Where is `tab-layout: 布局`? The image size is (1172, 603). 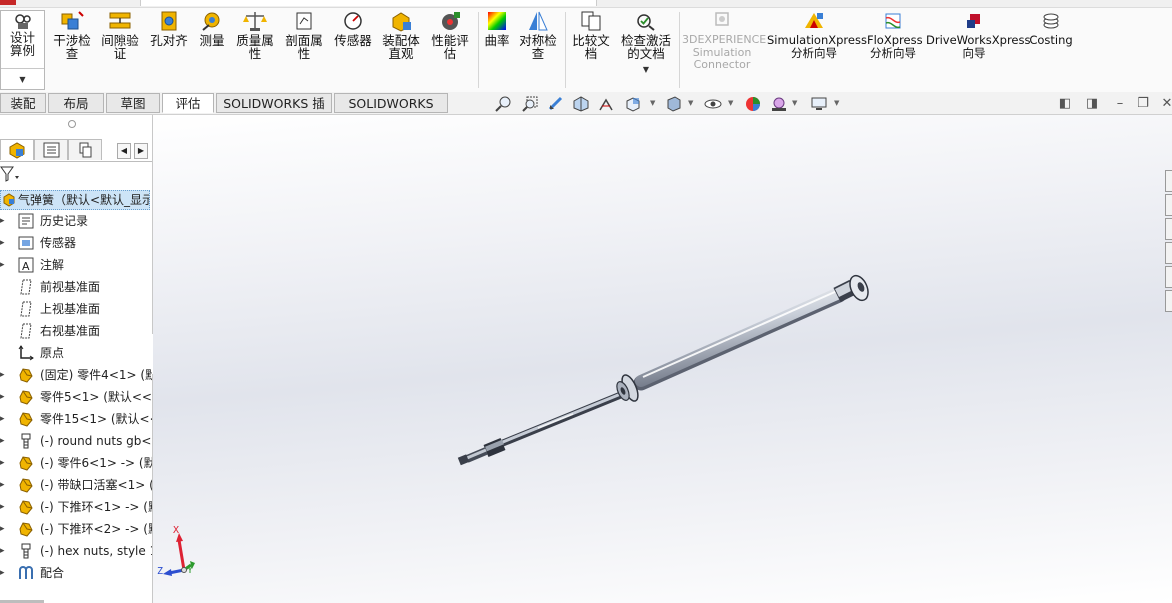
tab-layout: 布局 is located at coordinates (76, 103).